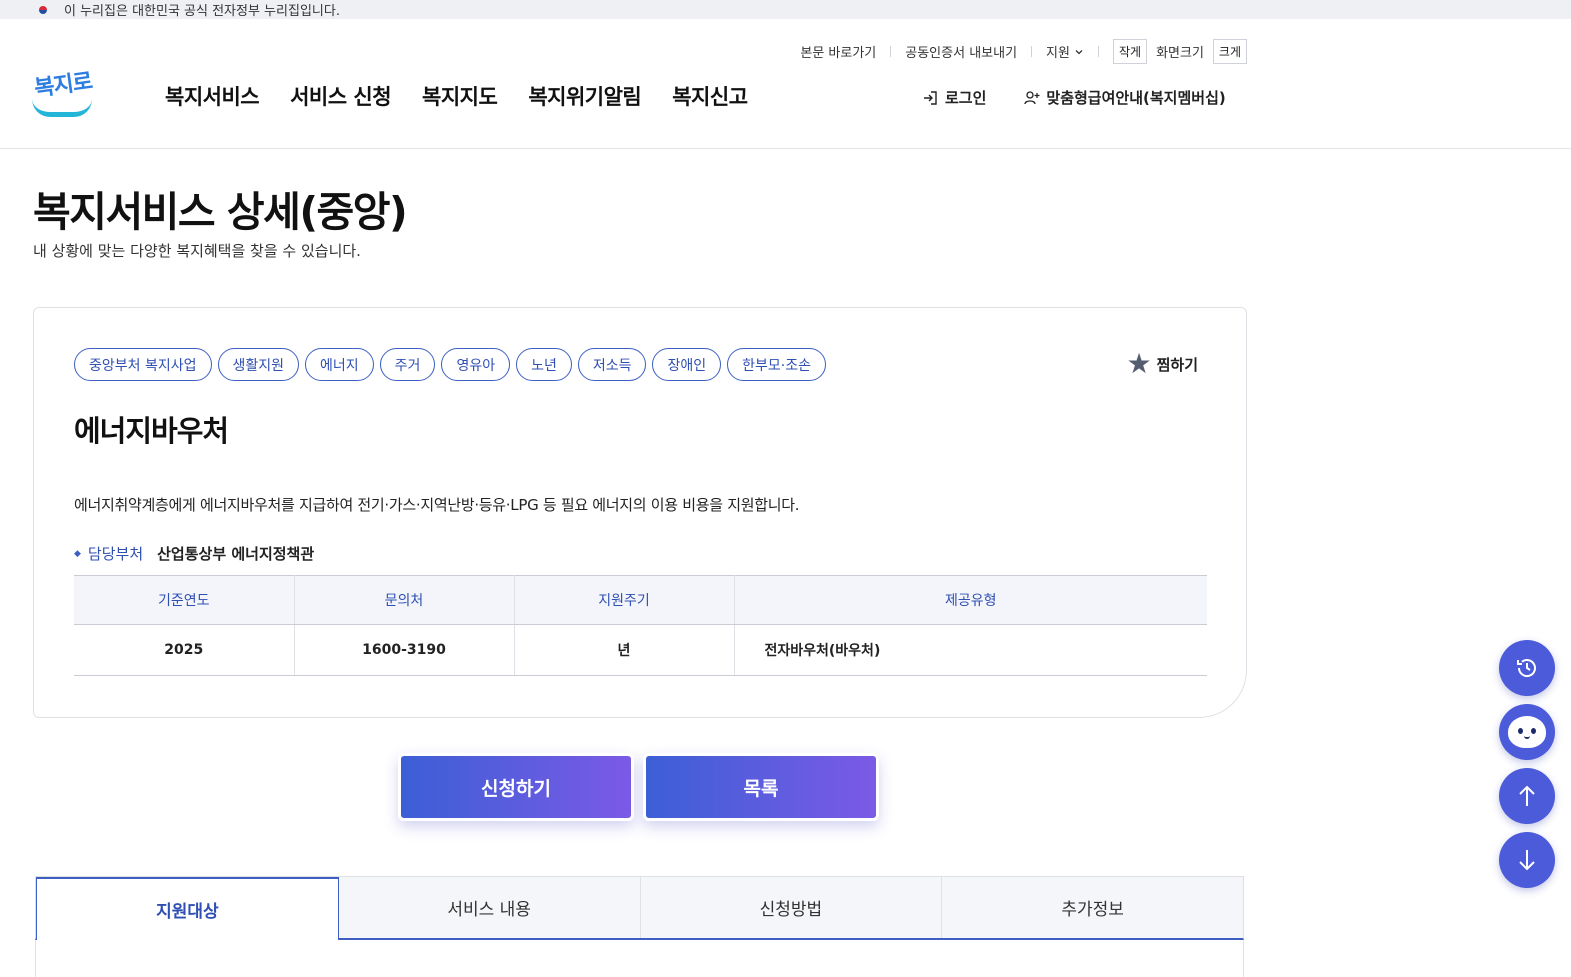 This screenshot has width=1571, height=977. I want to click on table-cell-cycle: 년, so click(624, 650).